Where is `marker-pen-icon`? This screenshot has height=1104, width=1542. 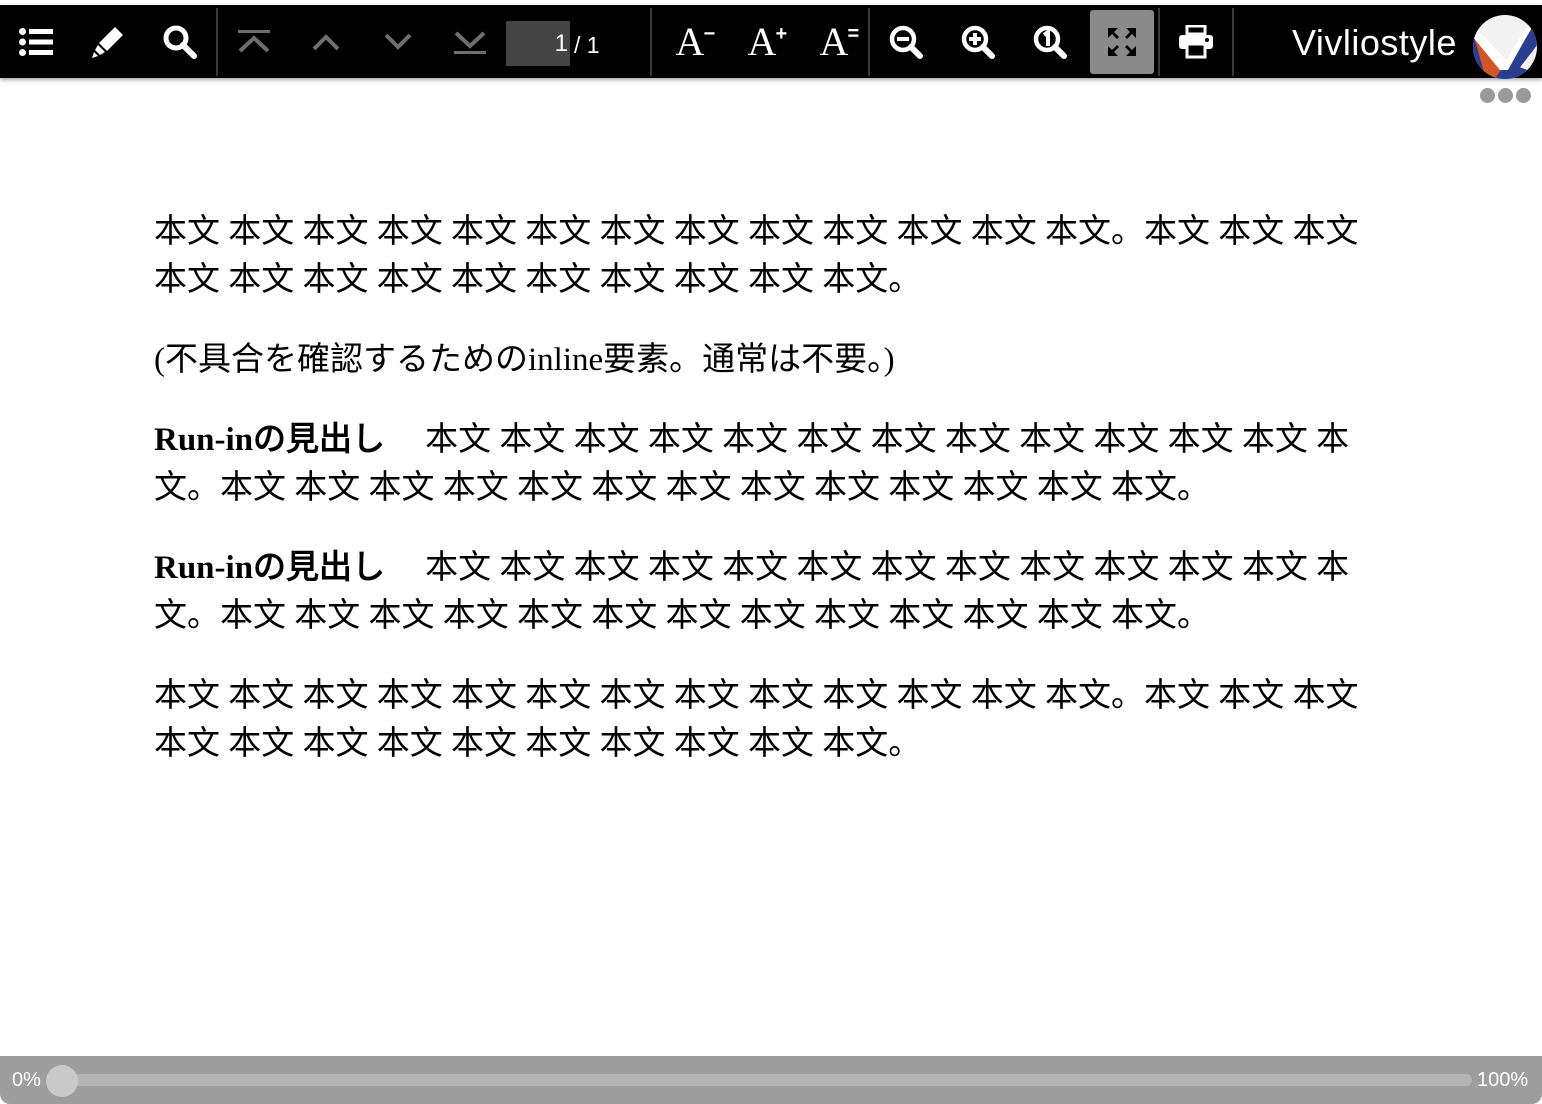 marker-pen-icon is located at coordinates (107, 42).